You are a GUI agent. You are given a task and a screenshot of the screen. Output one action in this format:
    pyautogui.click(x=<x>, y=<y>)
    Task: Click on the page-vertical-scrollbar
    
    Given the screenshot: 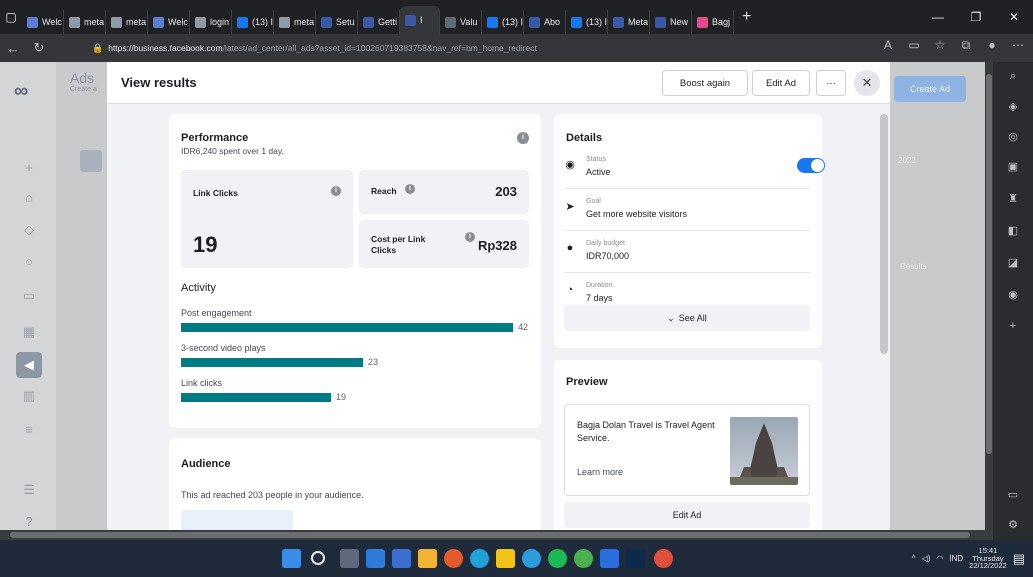 What is the action you would take?
    pyautogui.click(x=989, y=301)
    